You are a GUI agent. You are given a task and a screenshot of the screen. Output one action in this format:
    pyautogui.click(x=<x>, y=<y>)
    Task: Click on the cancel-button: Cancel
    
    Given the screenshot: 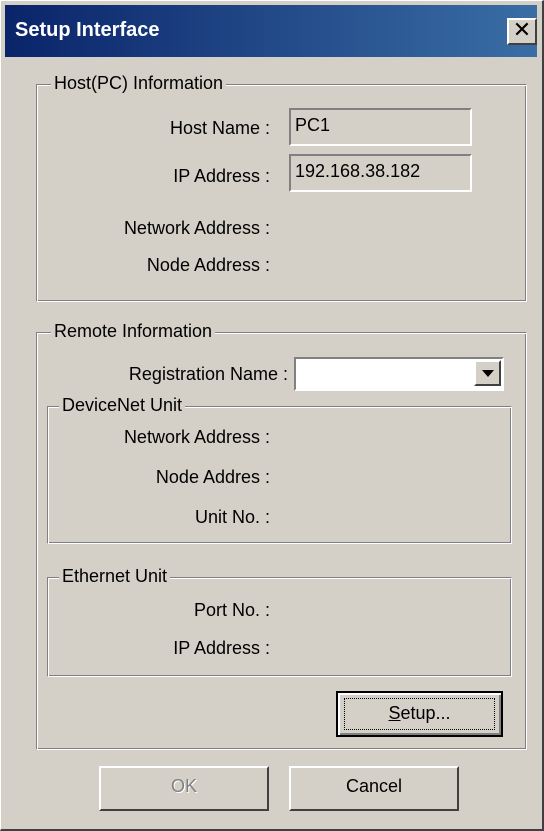 What is the action you would take?
    pyautogui.click(x=374, y=788)
    